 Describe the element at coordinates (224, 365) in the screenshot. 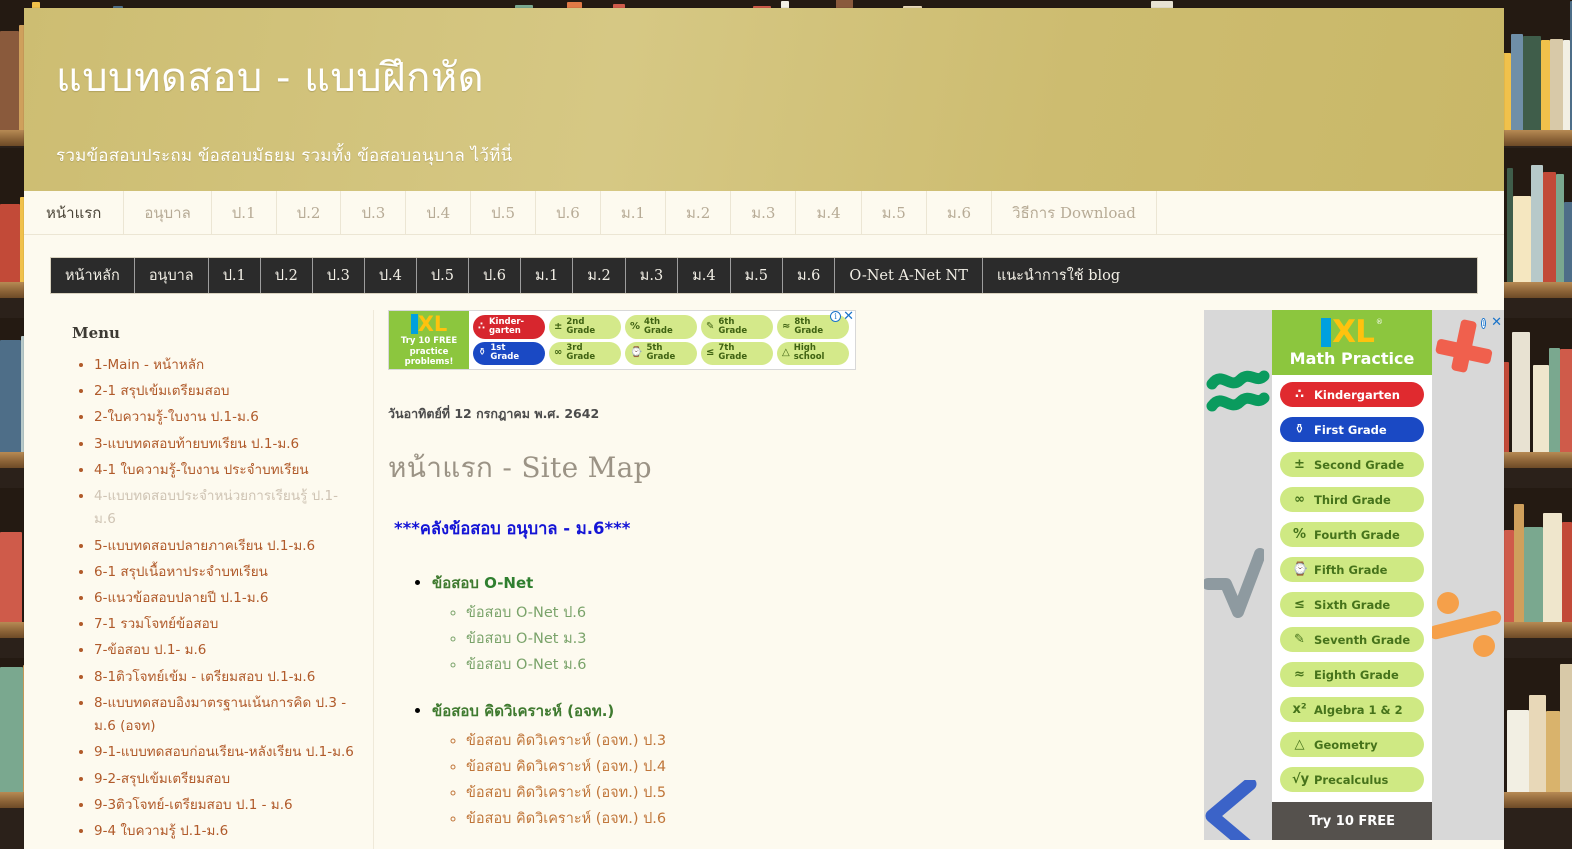

I see `sidebar-menu-item: 1-Main - หน้าหลัก` at that location.